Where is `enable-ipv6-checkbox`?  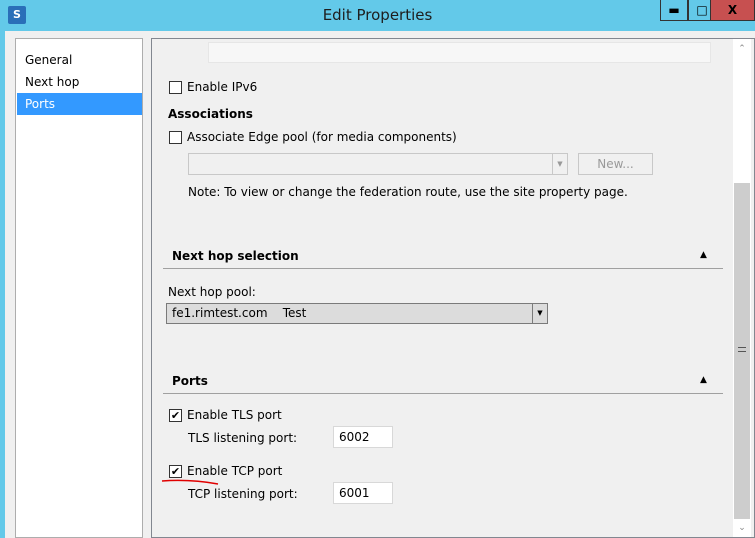
enable-ipv6-checkbox is located at coordinates (175, 87).